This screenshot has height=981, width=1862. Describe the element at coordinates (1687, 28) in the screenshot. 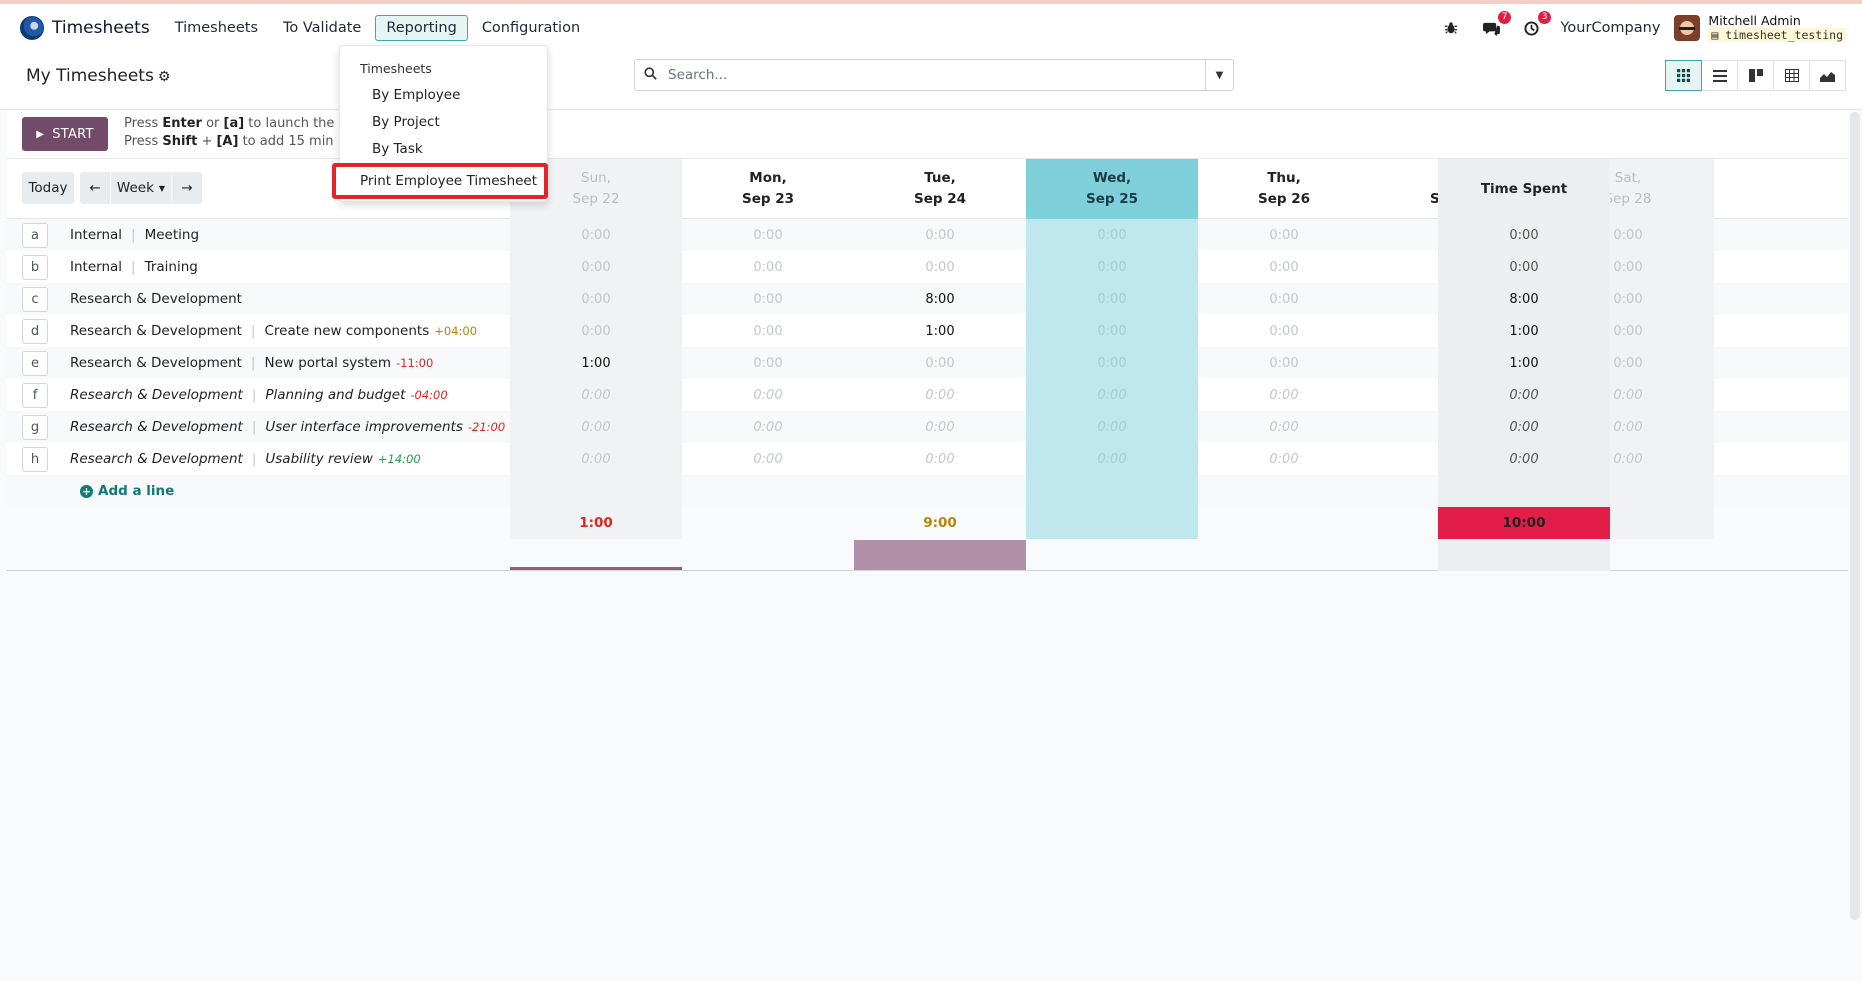

I see `user-avatar` at that location.